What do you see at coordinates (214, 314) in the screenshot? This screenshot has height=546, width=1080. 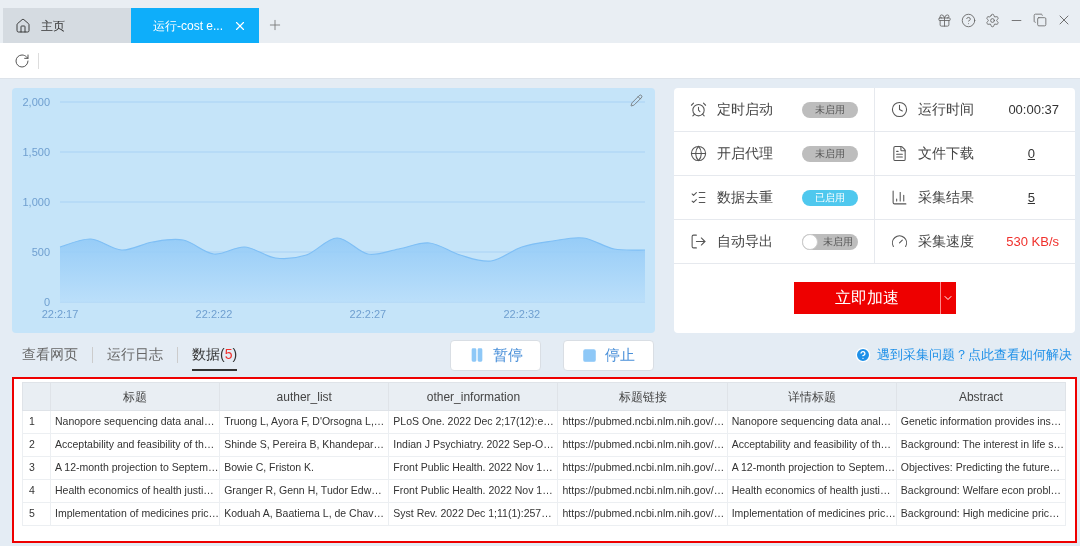 I see `x-axis-label: 22:2:22` at bounding box center [214, 314].